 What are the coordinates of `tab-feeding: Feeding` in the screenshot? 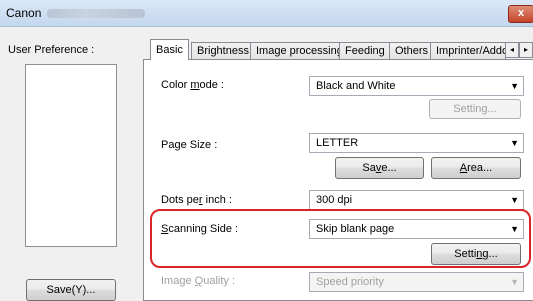 It's located at (365, 50).